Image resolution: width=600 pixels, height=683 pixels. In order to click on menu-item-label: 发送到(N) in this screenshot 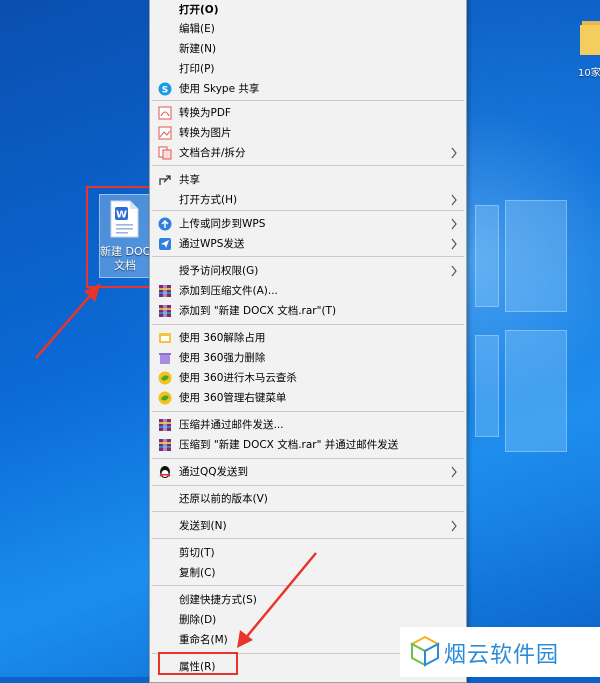, I will do `click(203, 526)`.